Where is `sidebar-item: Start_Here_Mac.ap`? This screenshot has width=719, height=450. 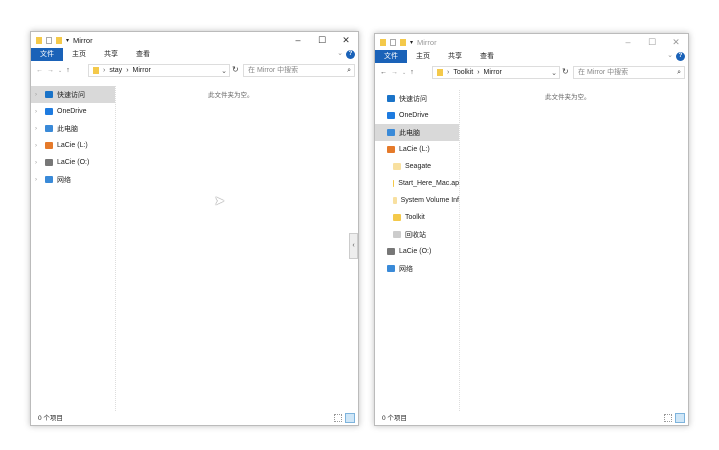 sidebar-item: Start_Here_Mac.ap is located at coordinates (417, 183).